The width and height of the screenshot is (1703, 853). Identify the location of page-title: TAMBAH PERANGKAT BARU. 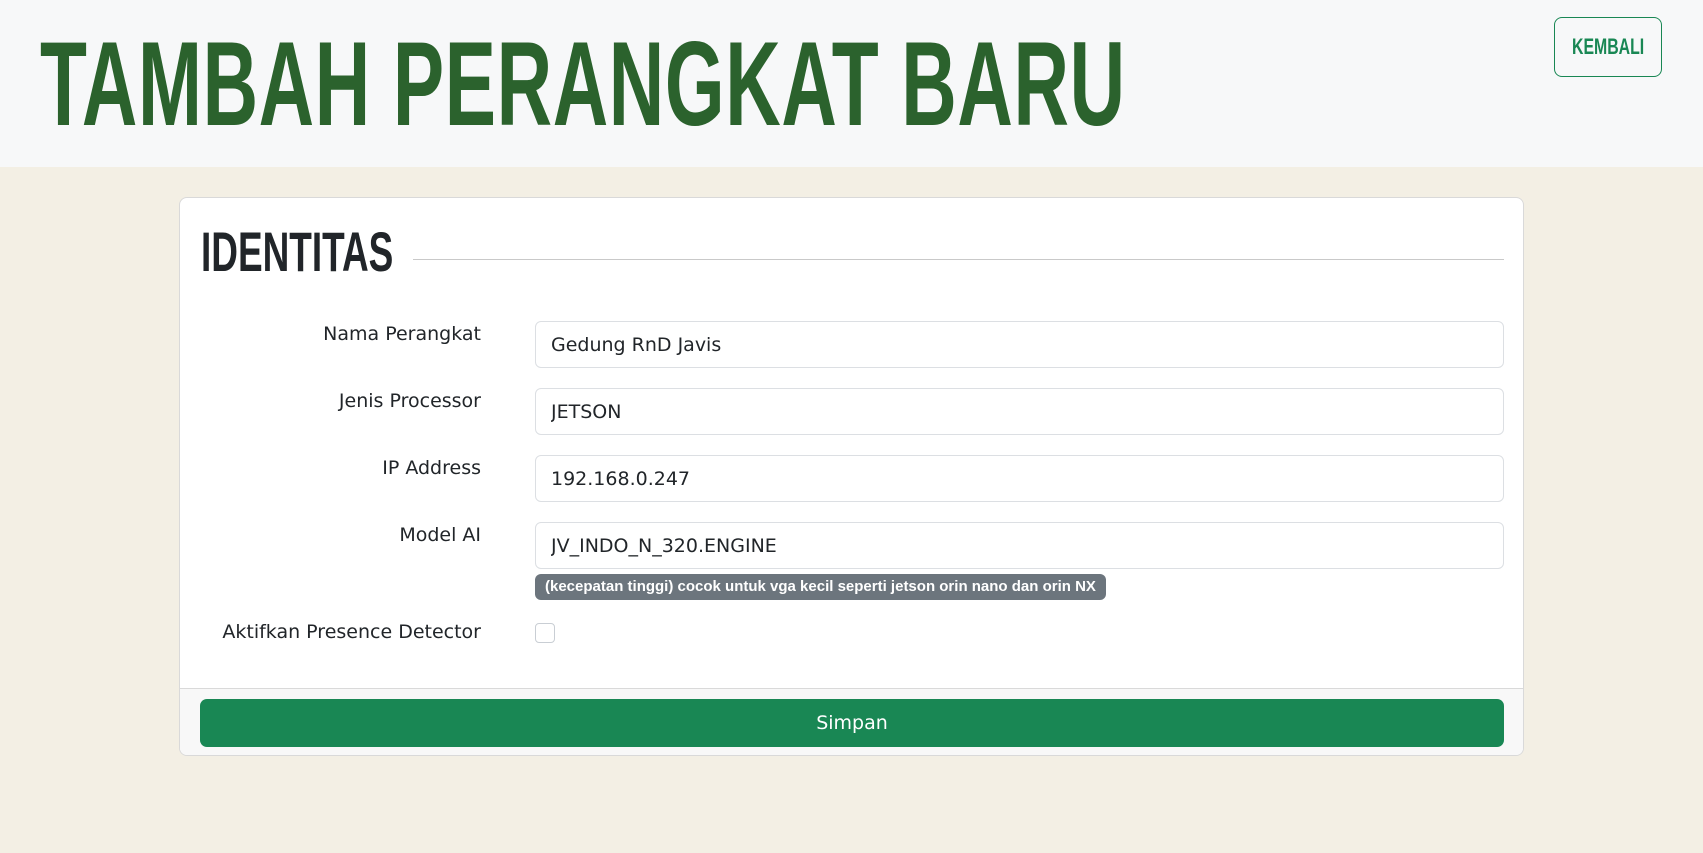
(583, 84).